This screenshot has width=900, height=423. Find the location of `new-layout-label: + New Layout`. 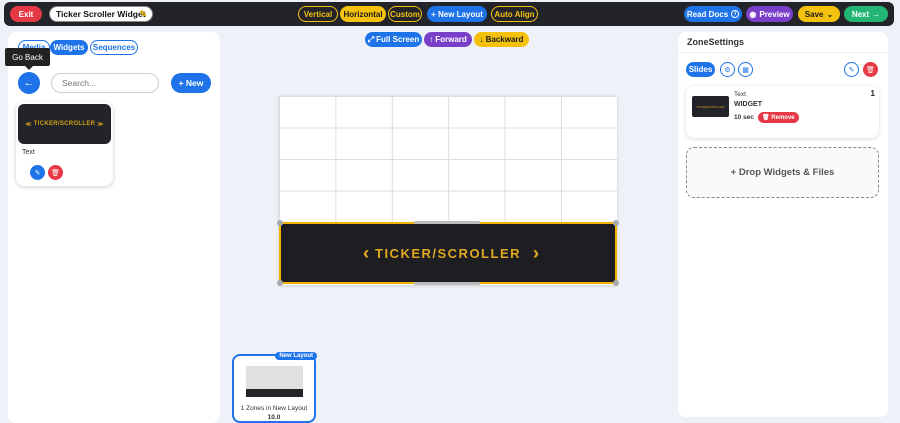

new-layout-label: + New Layout is located at coordinates (457, 14).